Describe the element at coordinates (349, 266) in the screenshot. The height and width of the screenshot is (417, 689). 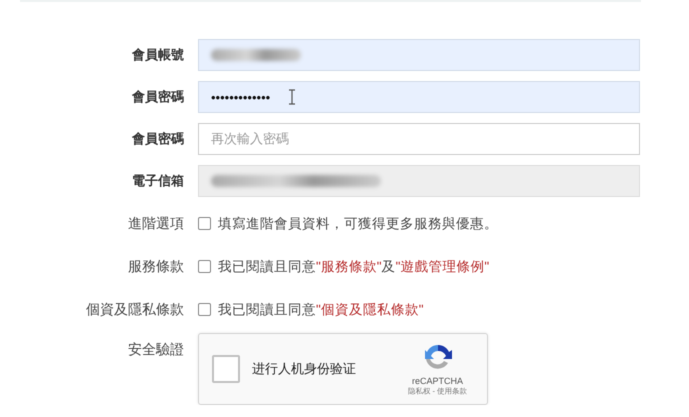
I see `terms-link: "服務條款"` at that location.